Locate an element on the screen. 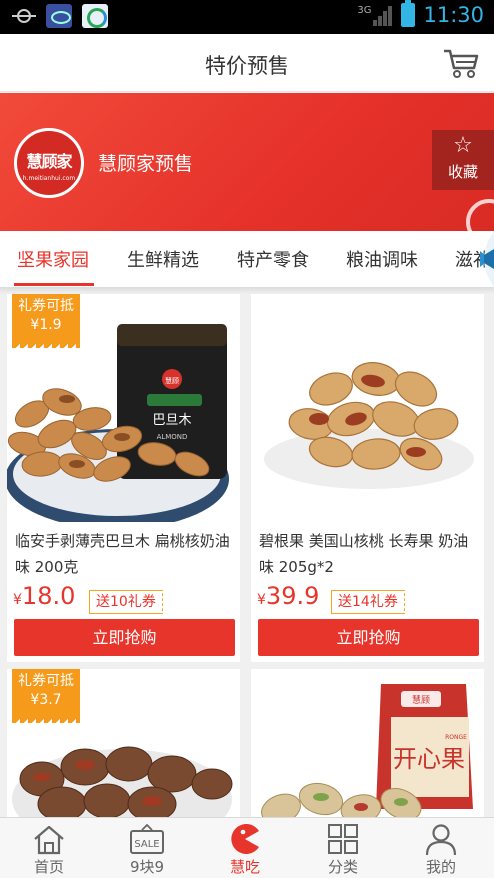 Image resolution: width=494 pixels, height=878 pixels. nav-mine: 我的 is located at coordinates (441, 848).